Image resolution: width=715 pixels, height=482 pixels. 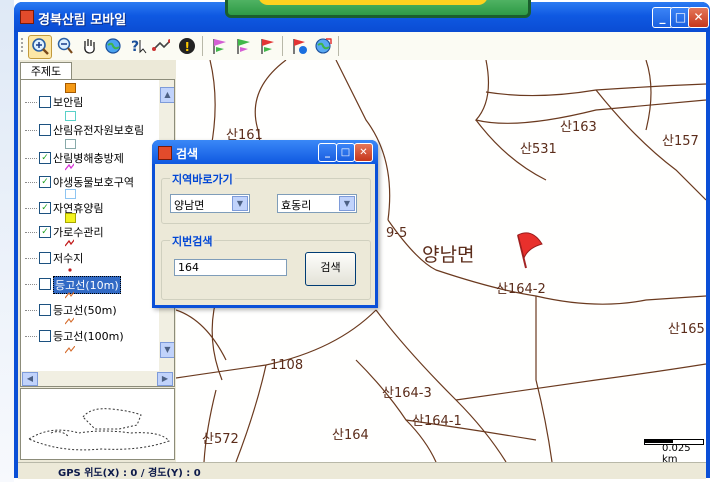 What do you see at coordinates (330, 269) in the screenshot?
I see `search-button: 검색` at bounding box center [330, 269].